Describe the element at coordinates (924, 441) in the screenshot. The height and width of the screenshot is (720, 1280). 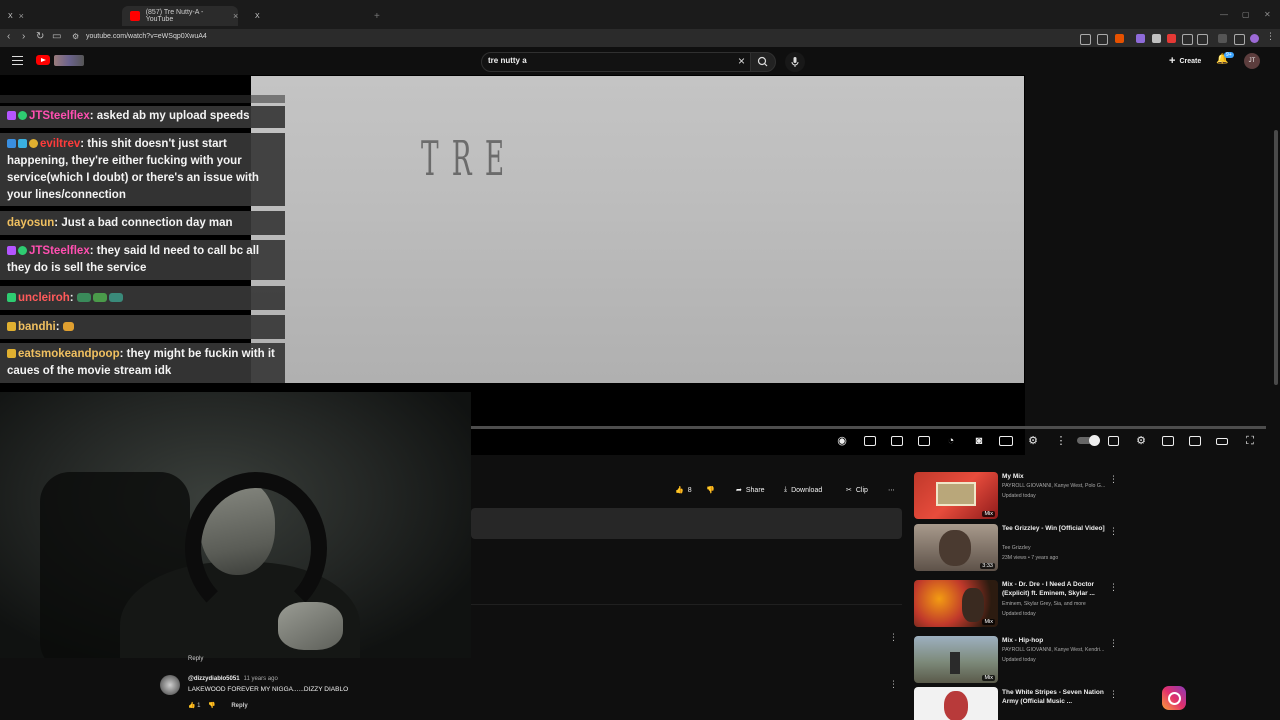
I see `screenshot-frame-icon` at that location.